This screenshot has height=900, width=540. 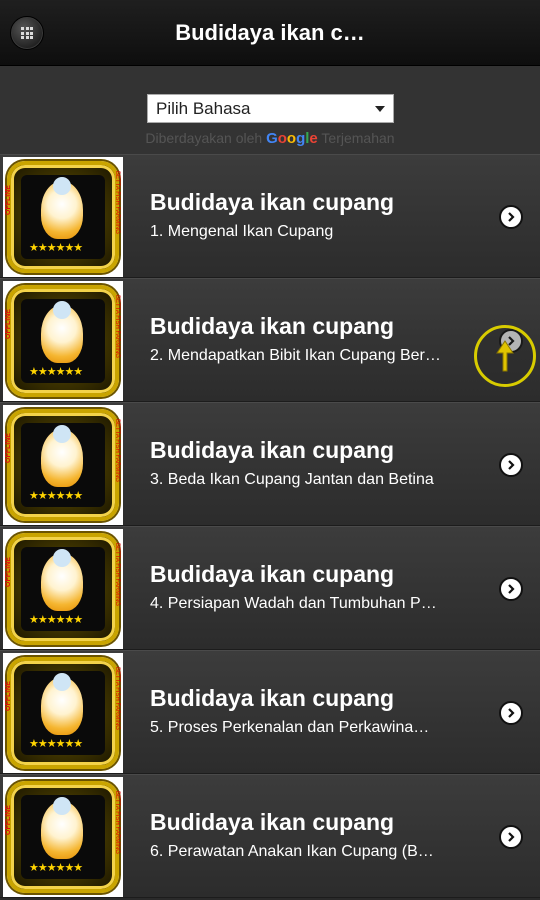 I want to click on language-select: Pilih Bahasa, so click(x=270, y=108).